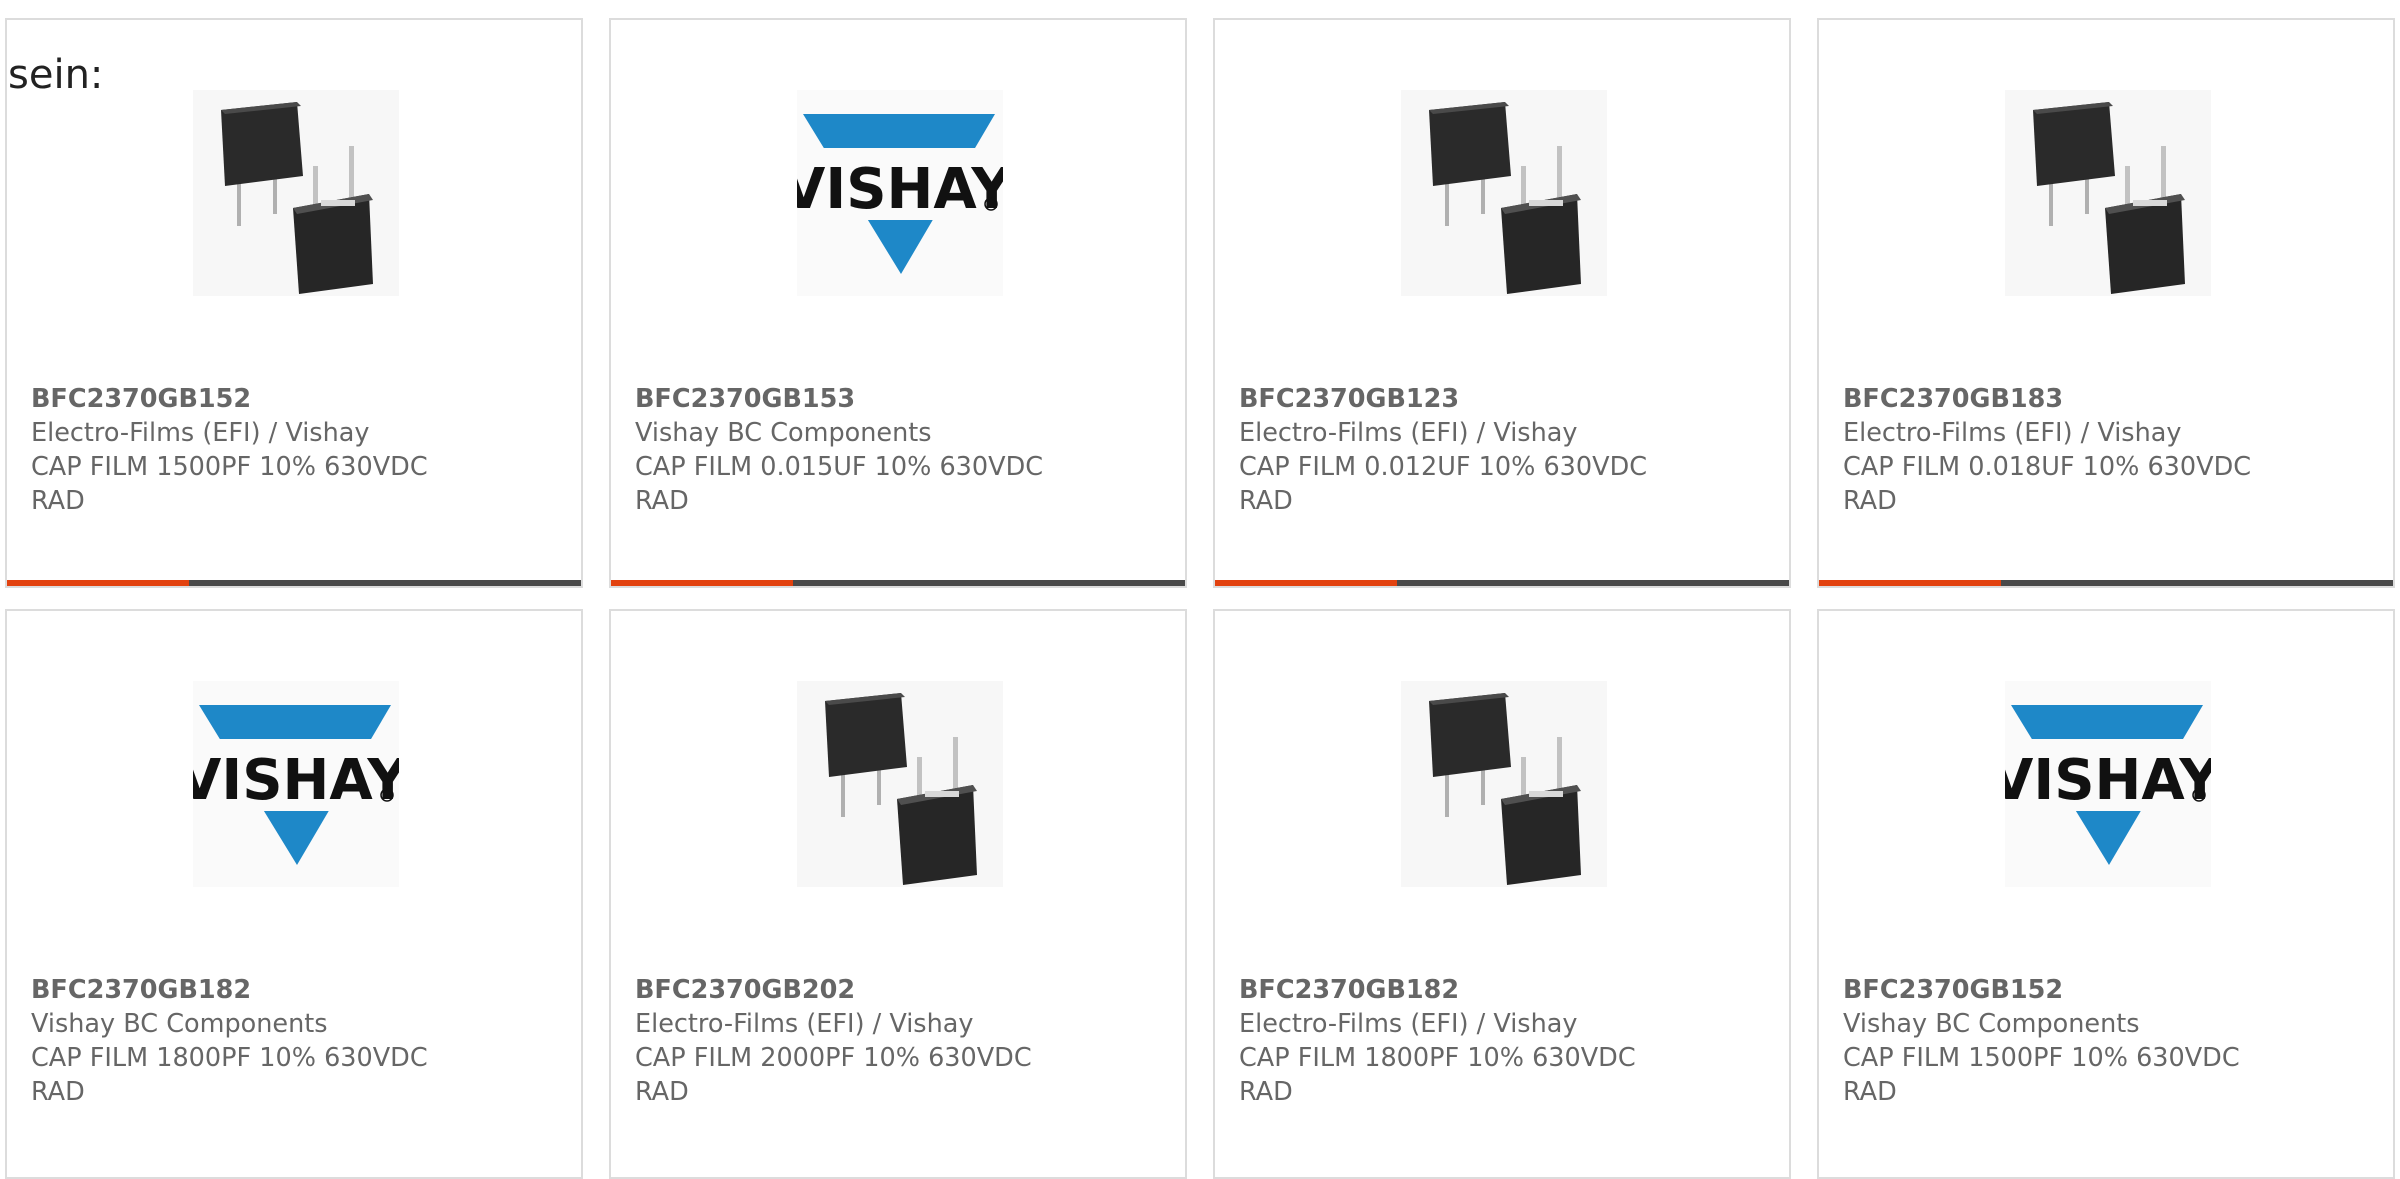 The width and height of the screenshot is (2400, 1179). What do you see at coordinates (1443, 484) in the screenshot?
I see `description: CAP FILM 0.012UF 10% 630VDC RAD` at bounding box center [1443, 484].